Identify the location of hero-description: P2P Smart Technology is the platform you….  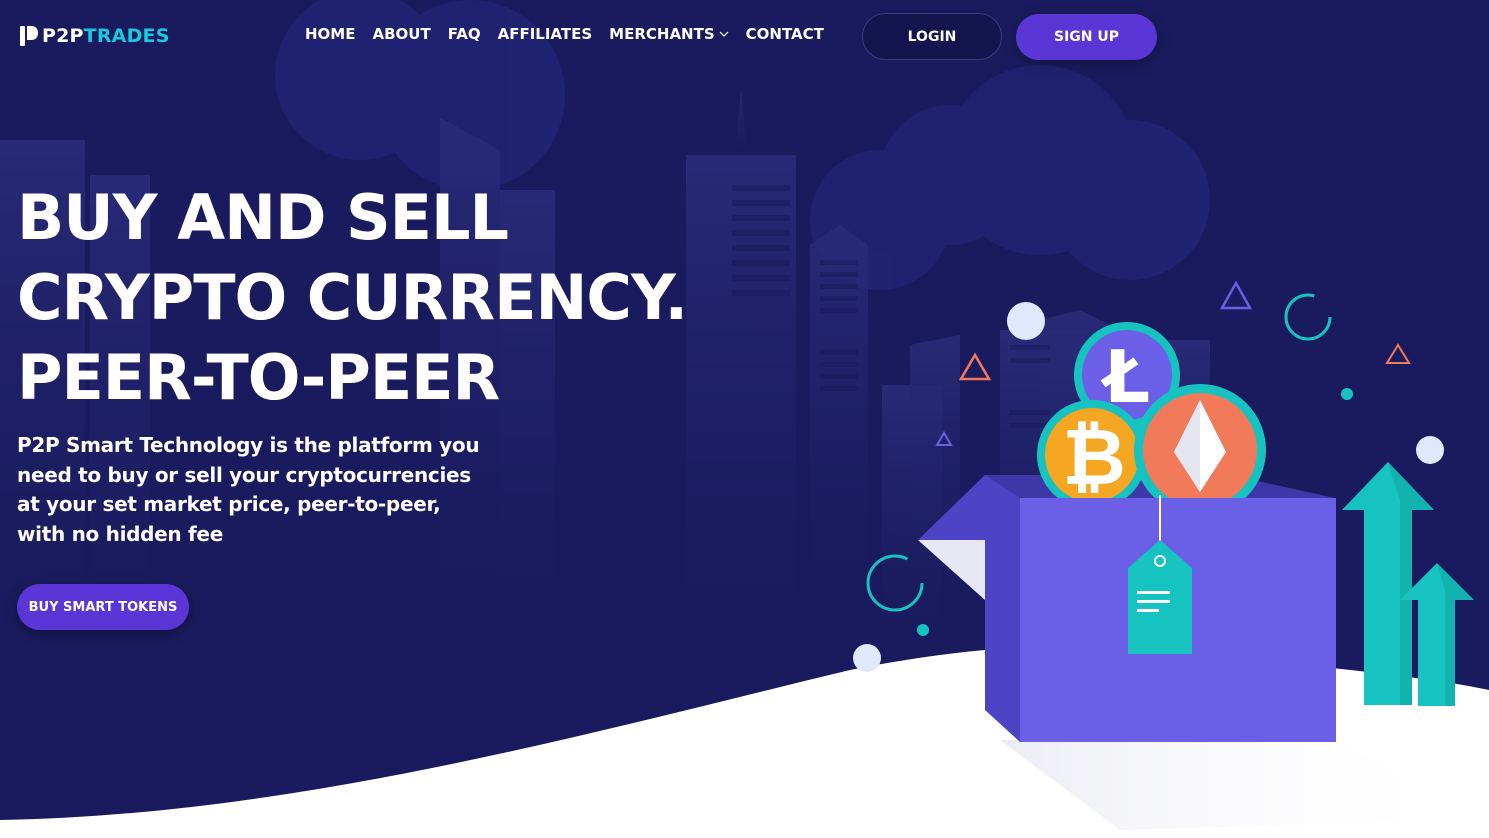
(248, 489).